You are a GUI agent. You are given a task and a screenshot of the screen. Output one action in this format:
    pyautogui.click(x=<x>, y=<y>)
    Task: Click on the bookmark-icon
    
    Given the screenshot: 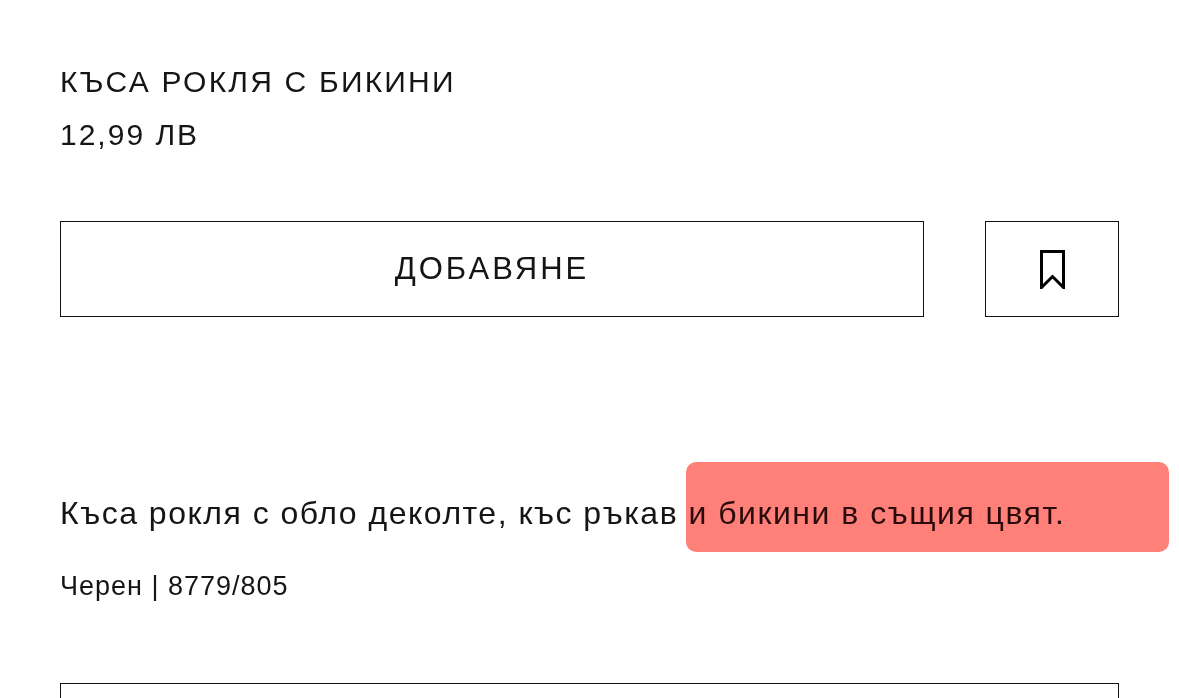 What is the action you would take?
    pyautogui.click(x=1052, y=269)
    